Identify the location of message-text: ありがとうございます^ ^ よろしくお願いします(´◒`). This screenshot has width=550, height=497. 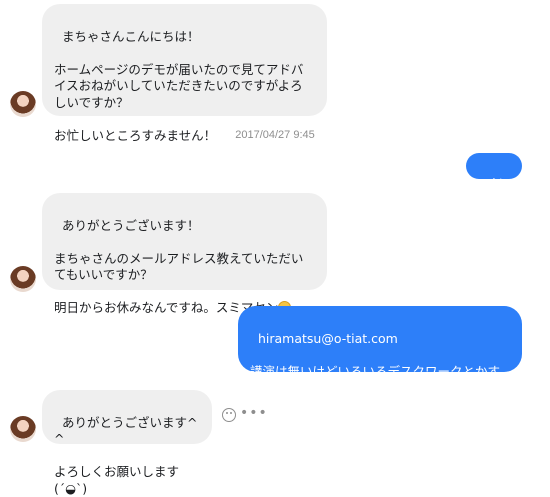
(126, 455).